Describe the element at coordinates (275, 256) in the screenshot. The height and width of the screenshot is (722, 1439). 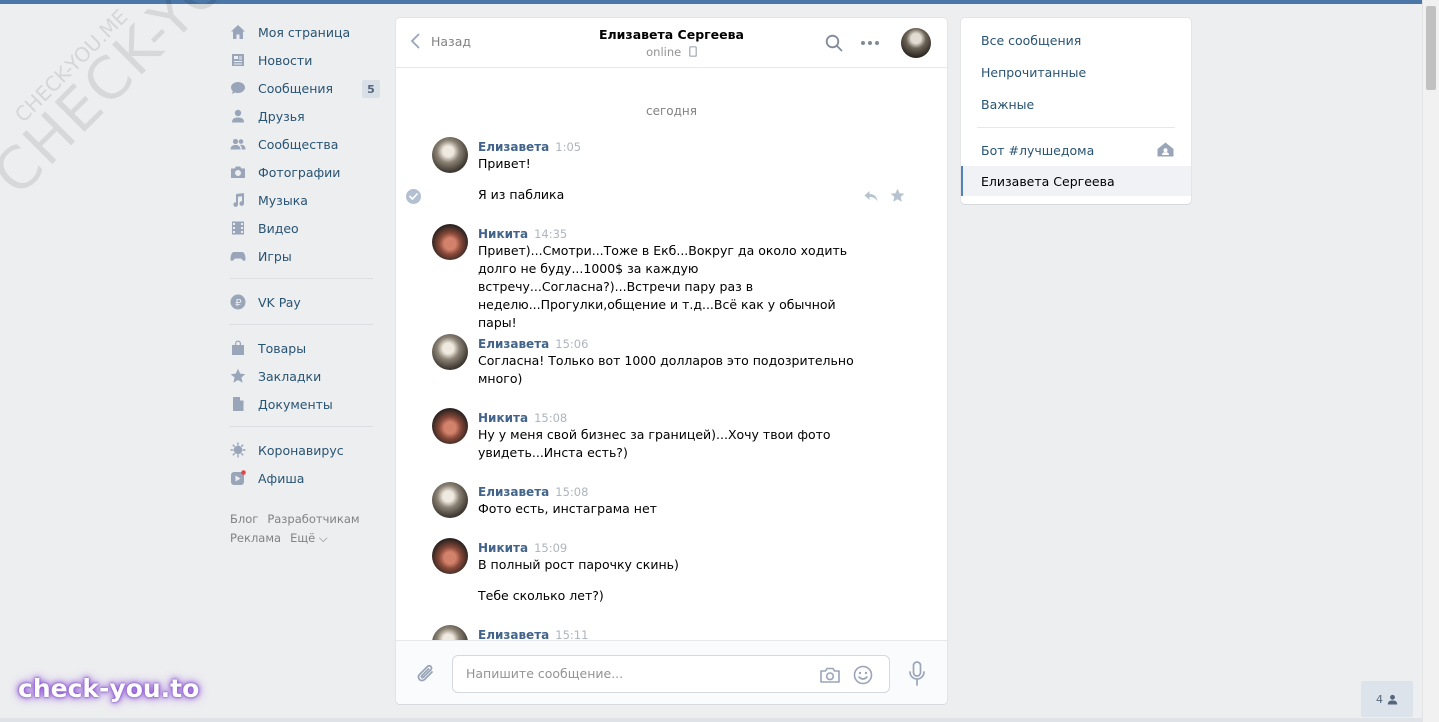
I see `nav-label: Игры` at that location.